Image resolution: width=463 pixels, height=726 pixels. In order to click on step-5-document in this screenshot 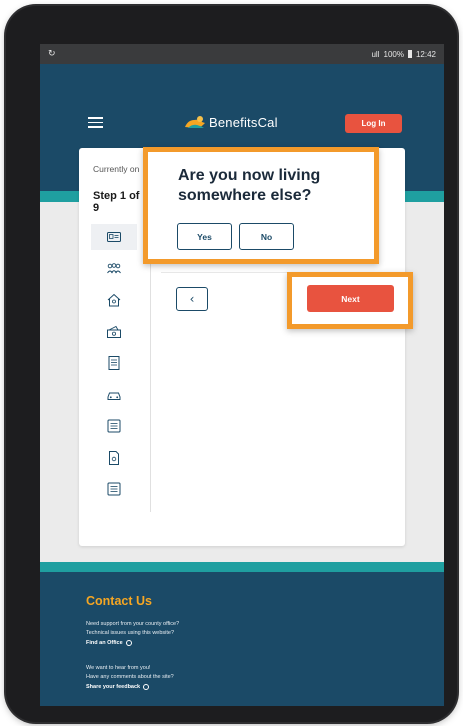, I will do `click(114, 363)`.